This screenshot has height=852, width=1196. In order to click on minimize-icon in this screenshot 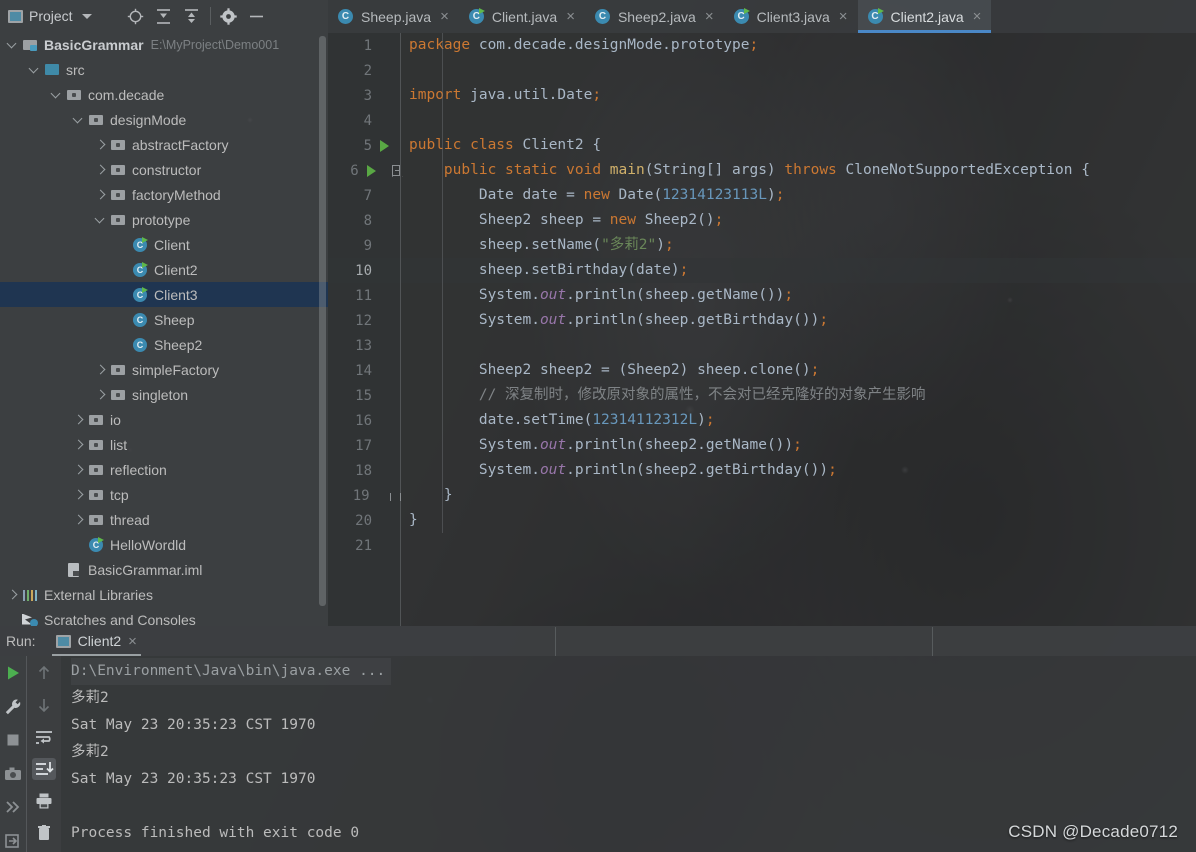, I will do `click(257, 16)`.